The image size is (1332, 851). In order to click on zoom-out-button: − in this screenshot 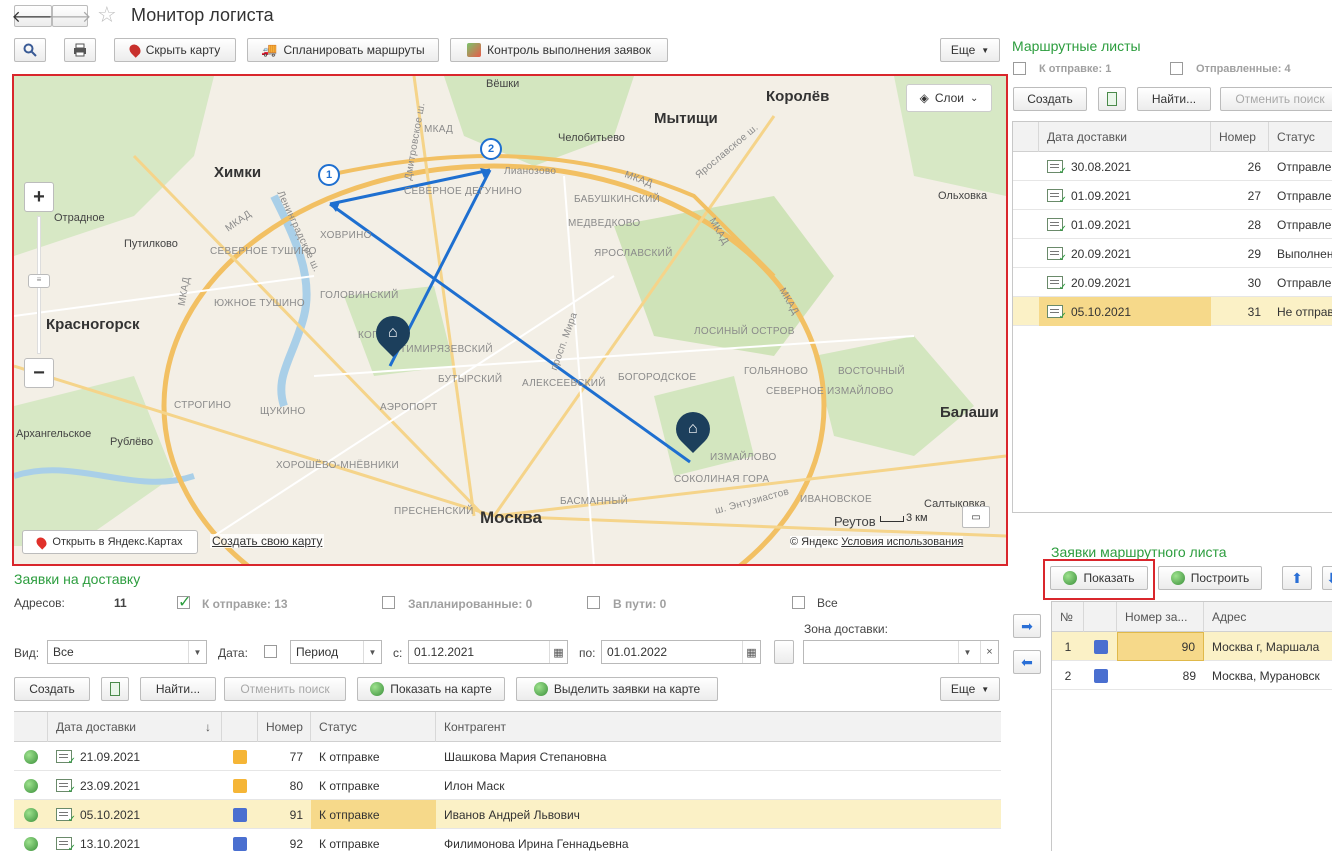, I will do `click(39, 373)`.